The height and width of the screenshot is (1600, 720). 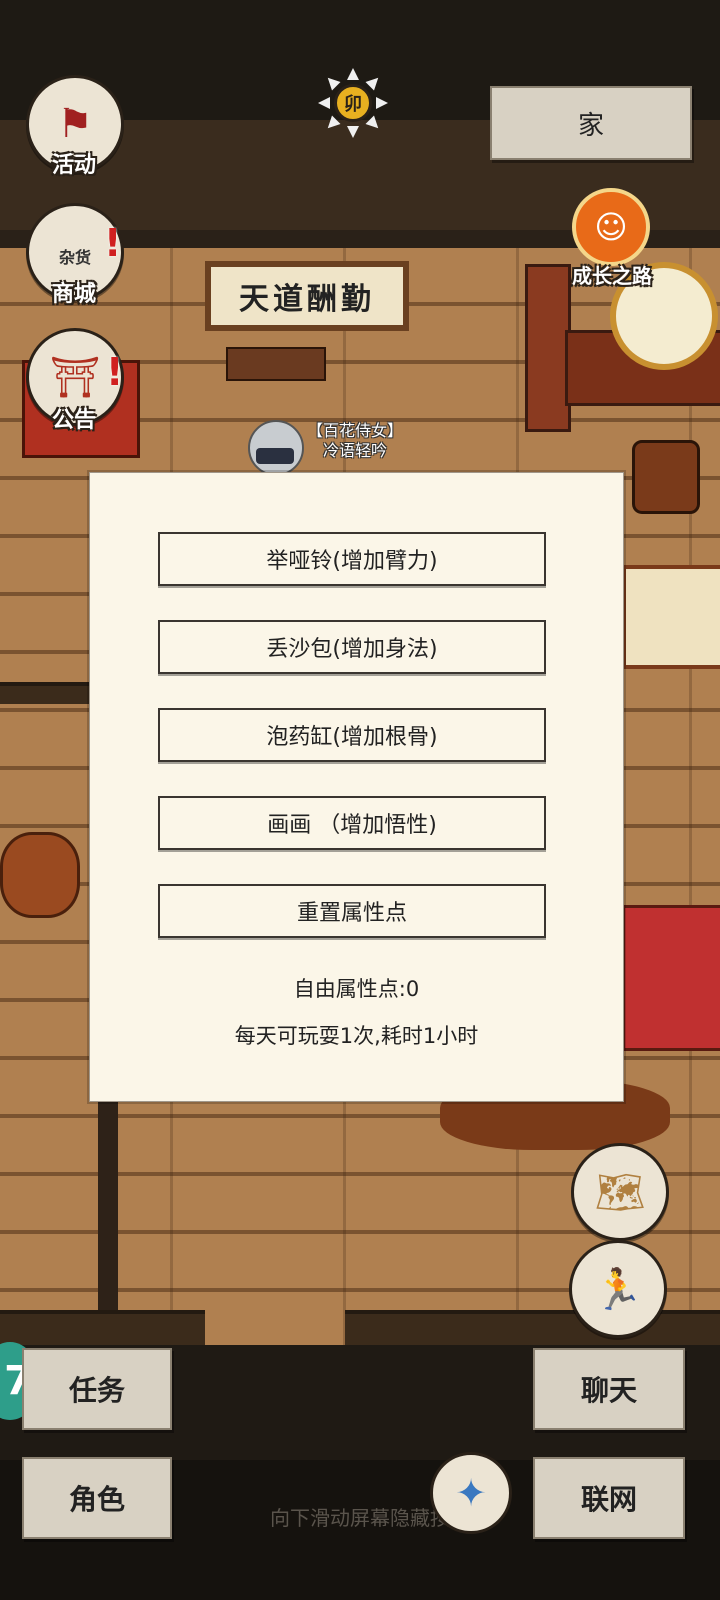 What do you see at coordinates (666, 477) in the screenshot?
I see `barrel-icon` at bounding box center [666, 477].